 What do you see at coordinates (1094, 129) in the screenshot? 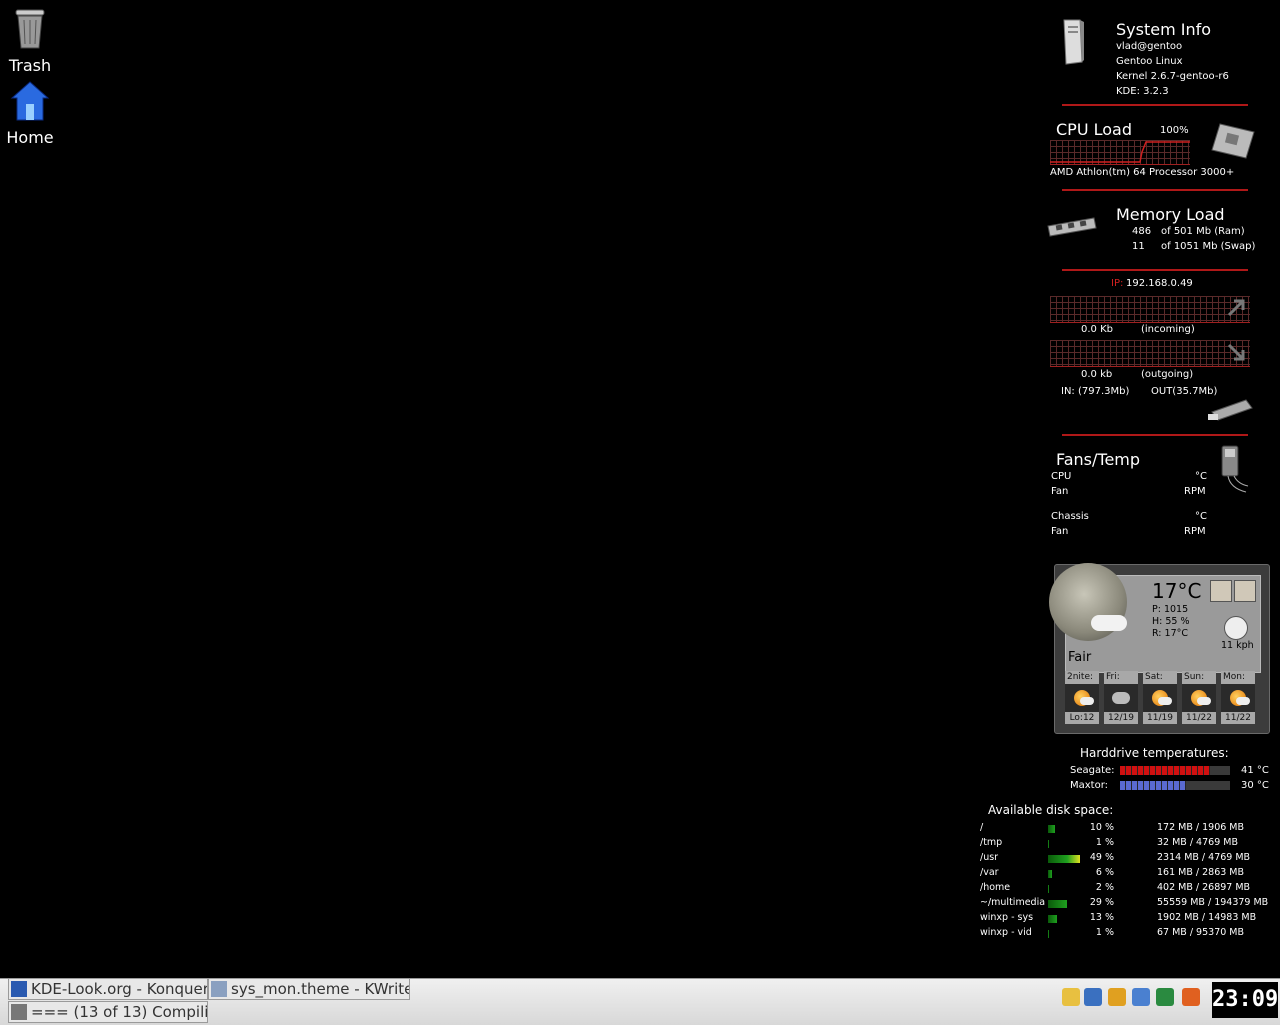
I see `cpu-load-title: CPU Load` at bounding box center [1094, 129].